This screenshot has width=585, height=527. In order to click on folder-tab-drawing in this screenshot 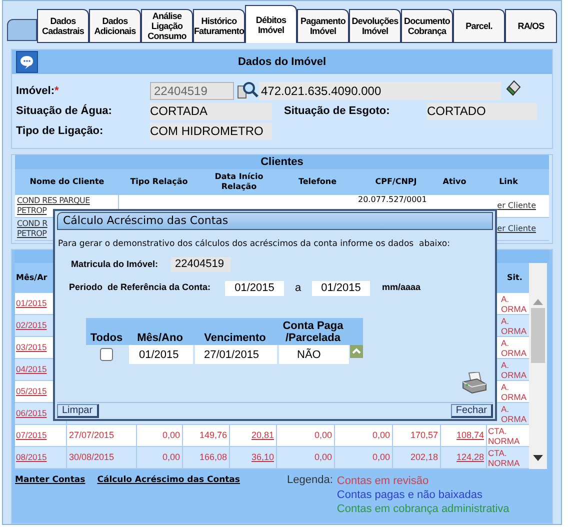, I will do `click(22, 30)`.